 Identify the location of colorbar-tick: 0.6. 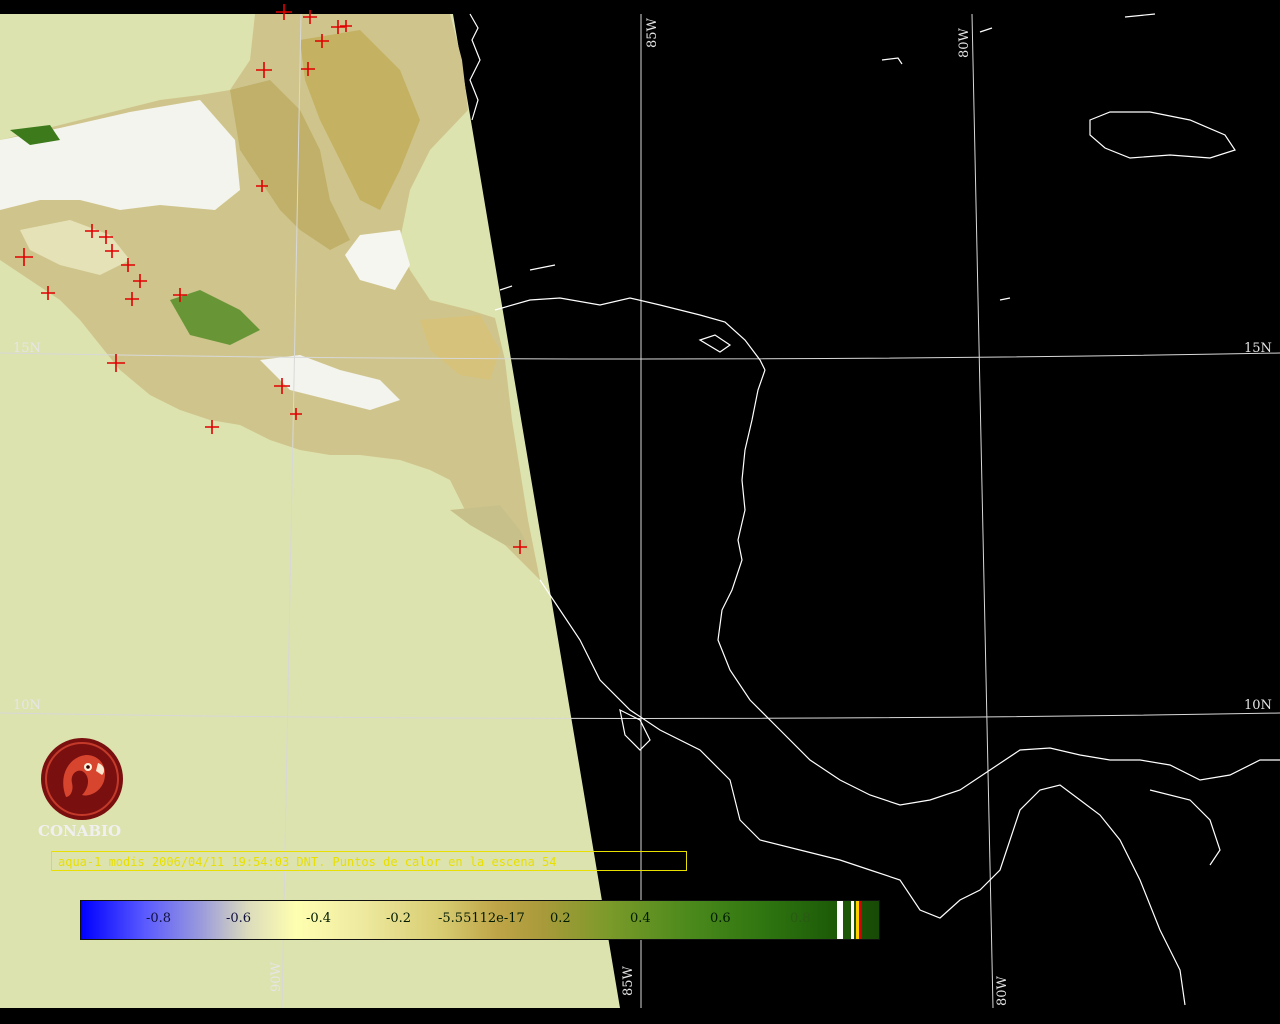
(720, 918).